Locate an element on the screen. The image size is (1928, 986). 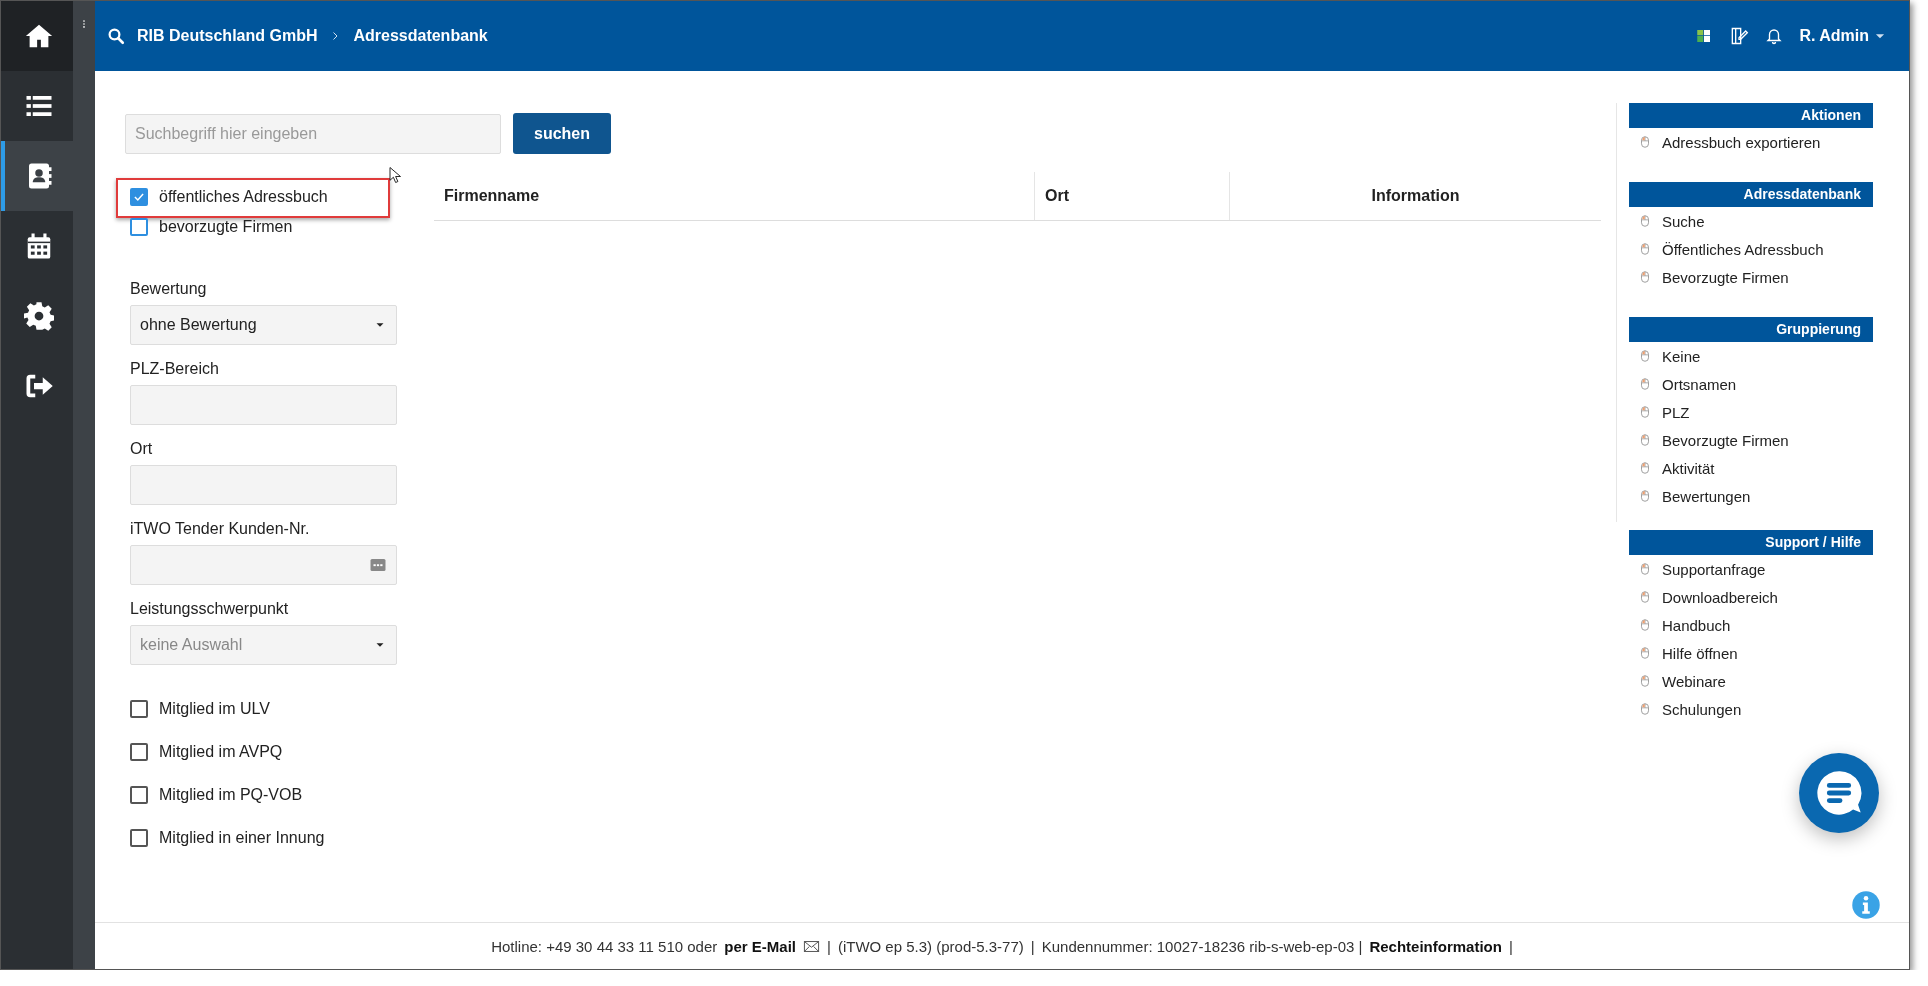
search-field: Suchbegriff hier eingeben is located at coordinates (313, 133).